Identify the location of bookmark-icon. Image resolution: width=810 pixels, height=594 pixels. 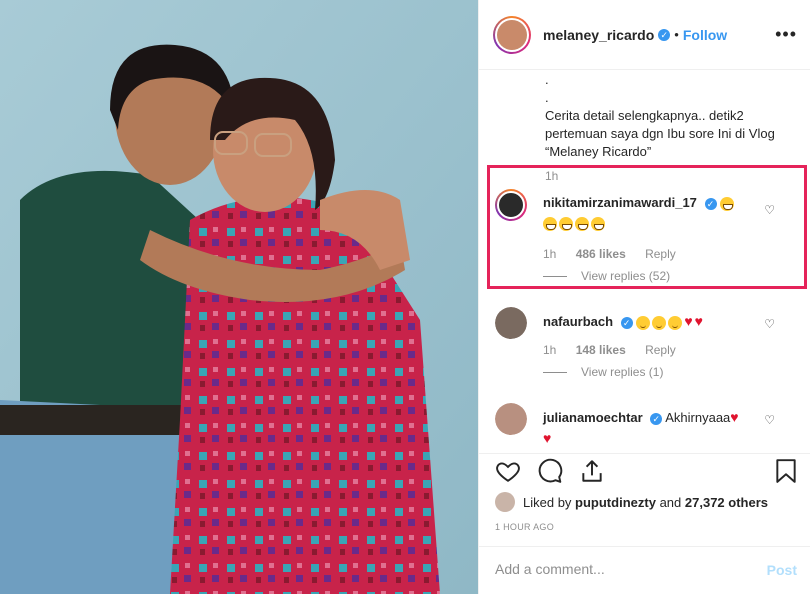
(786, 471).